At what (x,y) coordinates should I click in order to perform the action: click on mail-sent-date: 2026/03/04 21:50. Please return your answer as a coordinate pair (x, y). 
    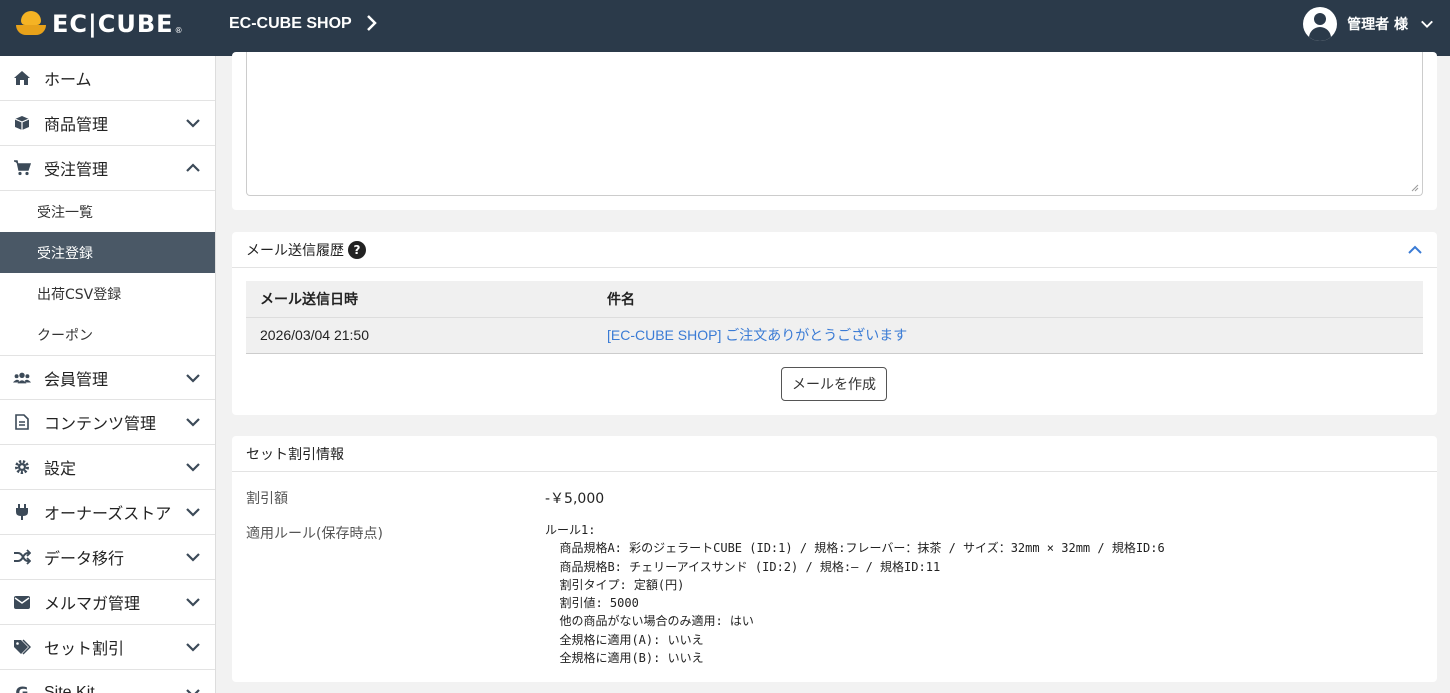
    Looking at the image, I should click on (419, 335).